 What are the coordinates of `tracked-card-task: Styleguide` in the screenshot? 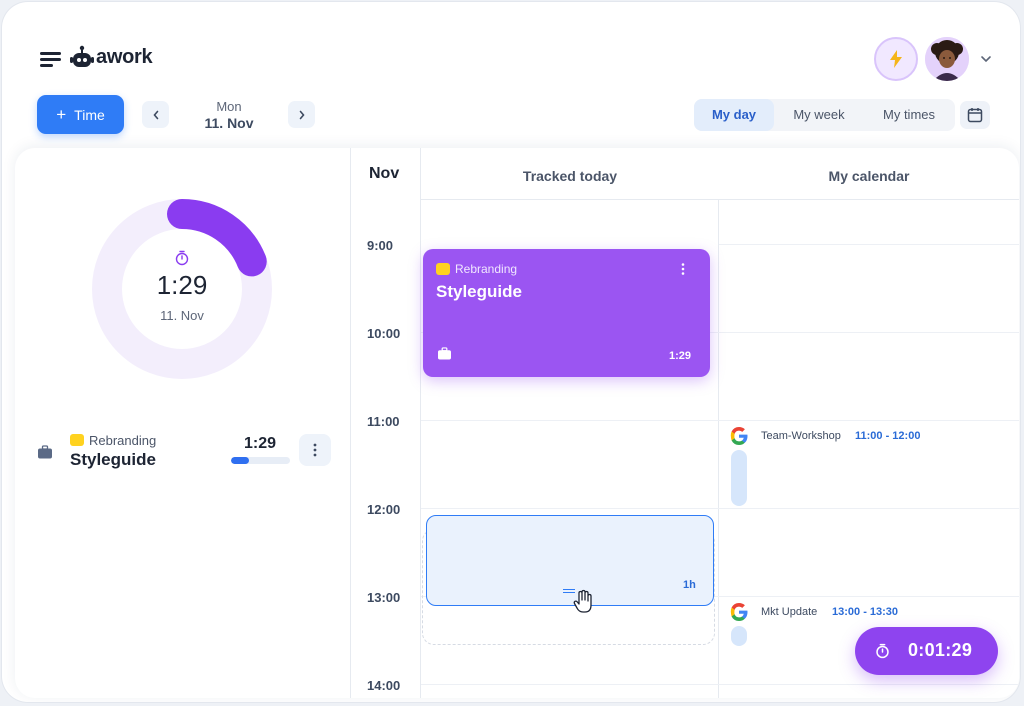 It's located at (479, 291).